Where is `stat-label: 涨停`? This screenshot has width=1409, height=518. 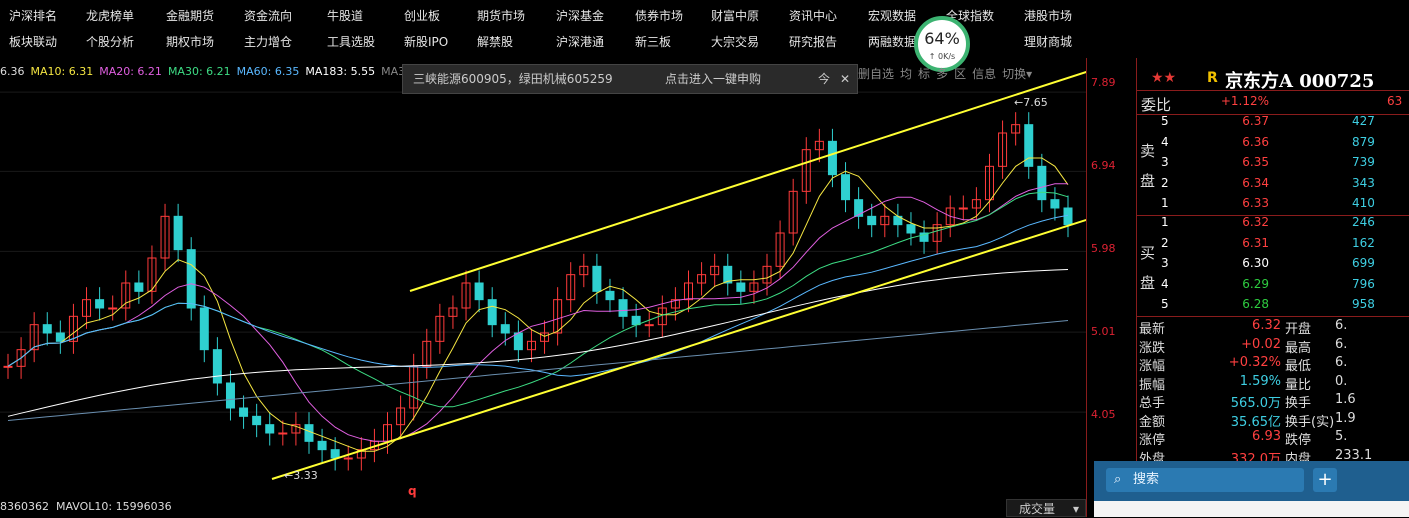
stat-label: 涨停 is located at coordinates (1152, 440).